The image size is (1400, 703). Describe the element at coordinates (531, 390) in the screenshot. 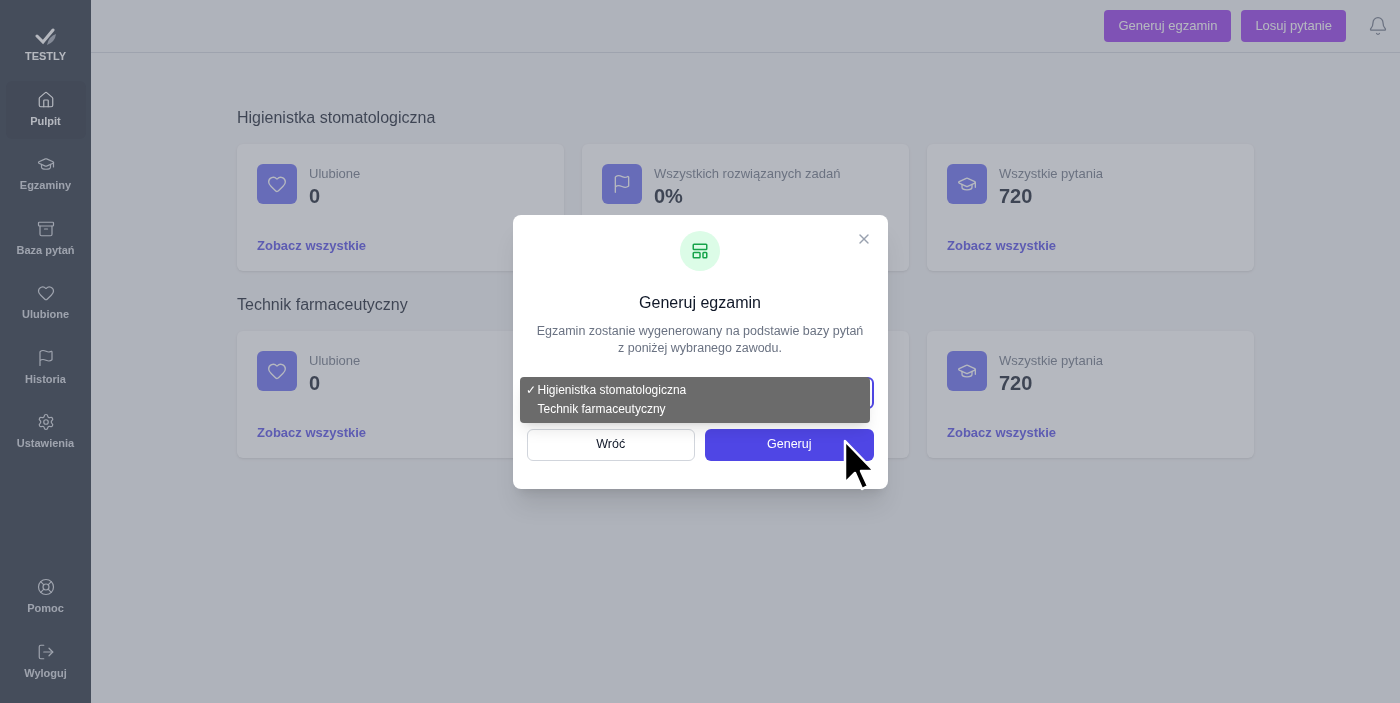

I see `check-mark: ✓` at that location.